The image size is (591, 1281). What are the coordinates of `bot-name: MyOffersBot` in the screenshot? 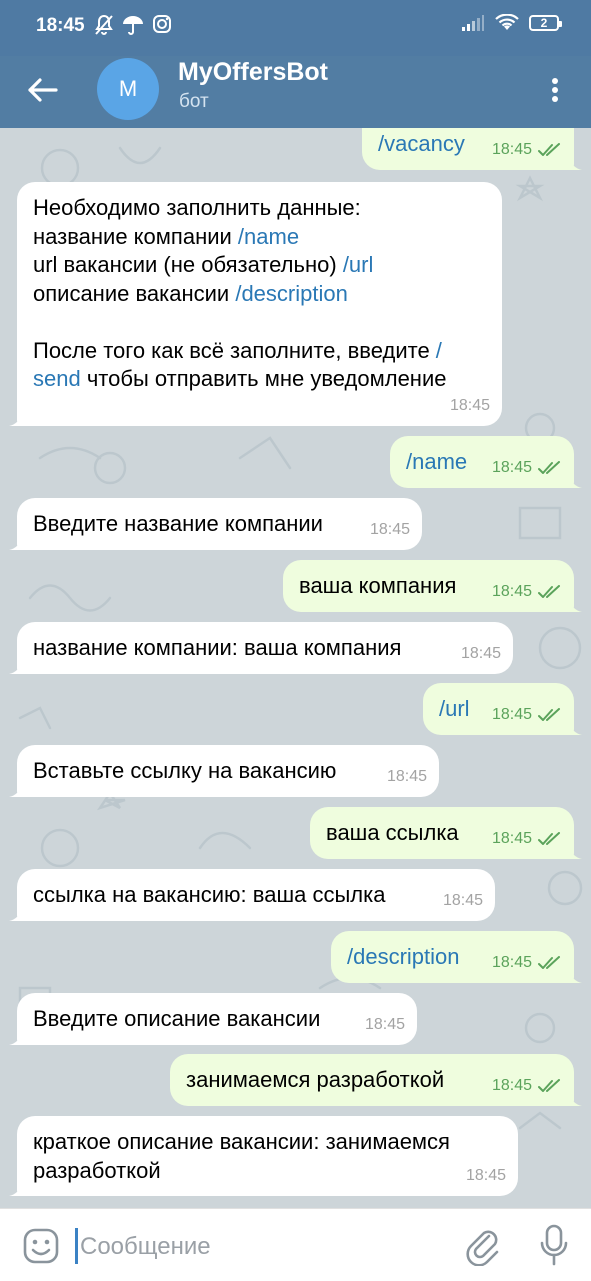 It's located at (253, 72).